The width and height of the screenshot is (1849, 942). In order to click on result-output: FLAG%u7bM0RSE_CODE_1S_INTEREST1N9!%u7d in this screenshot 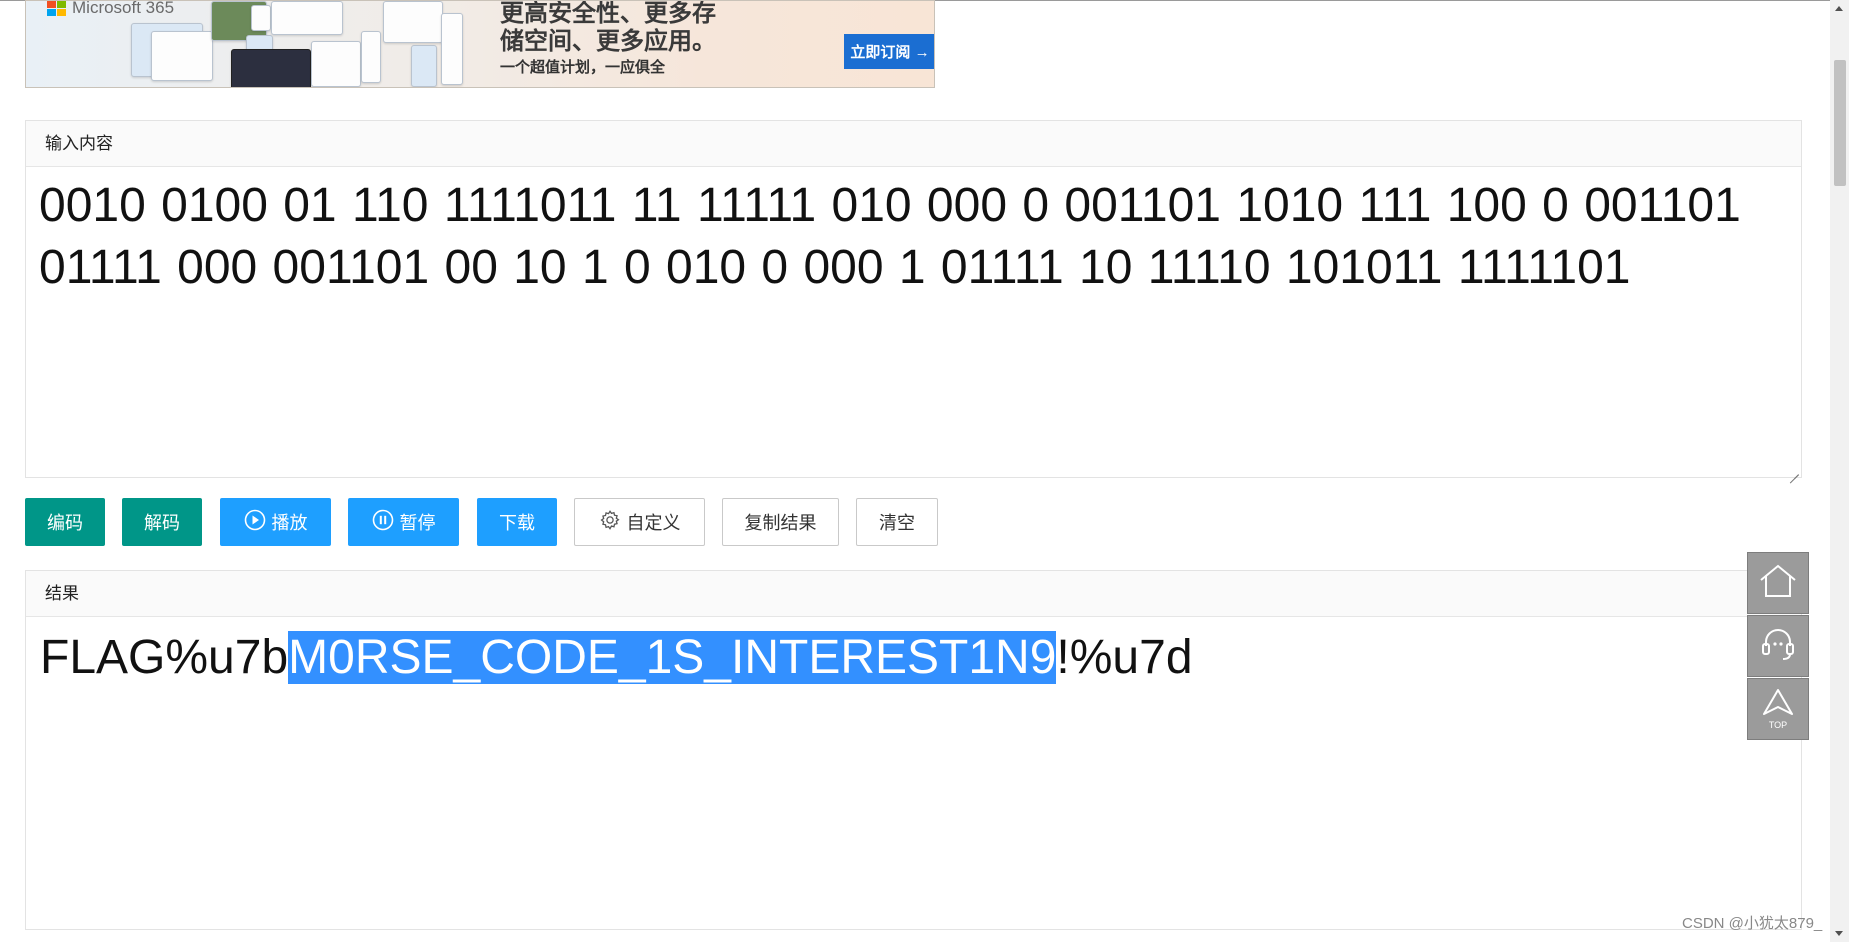, I will do `click(616, 658)`.